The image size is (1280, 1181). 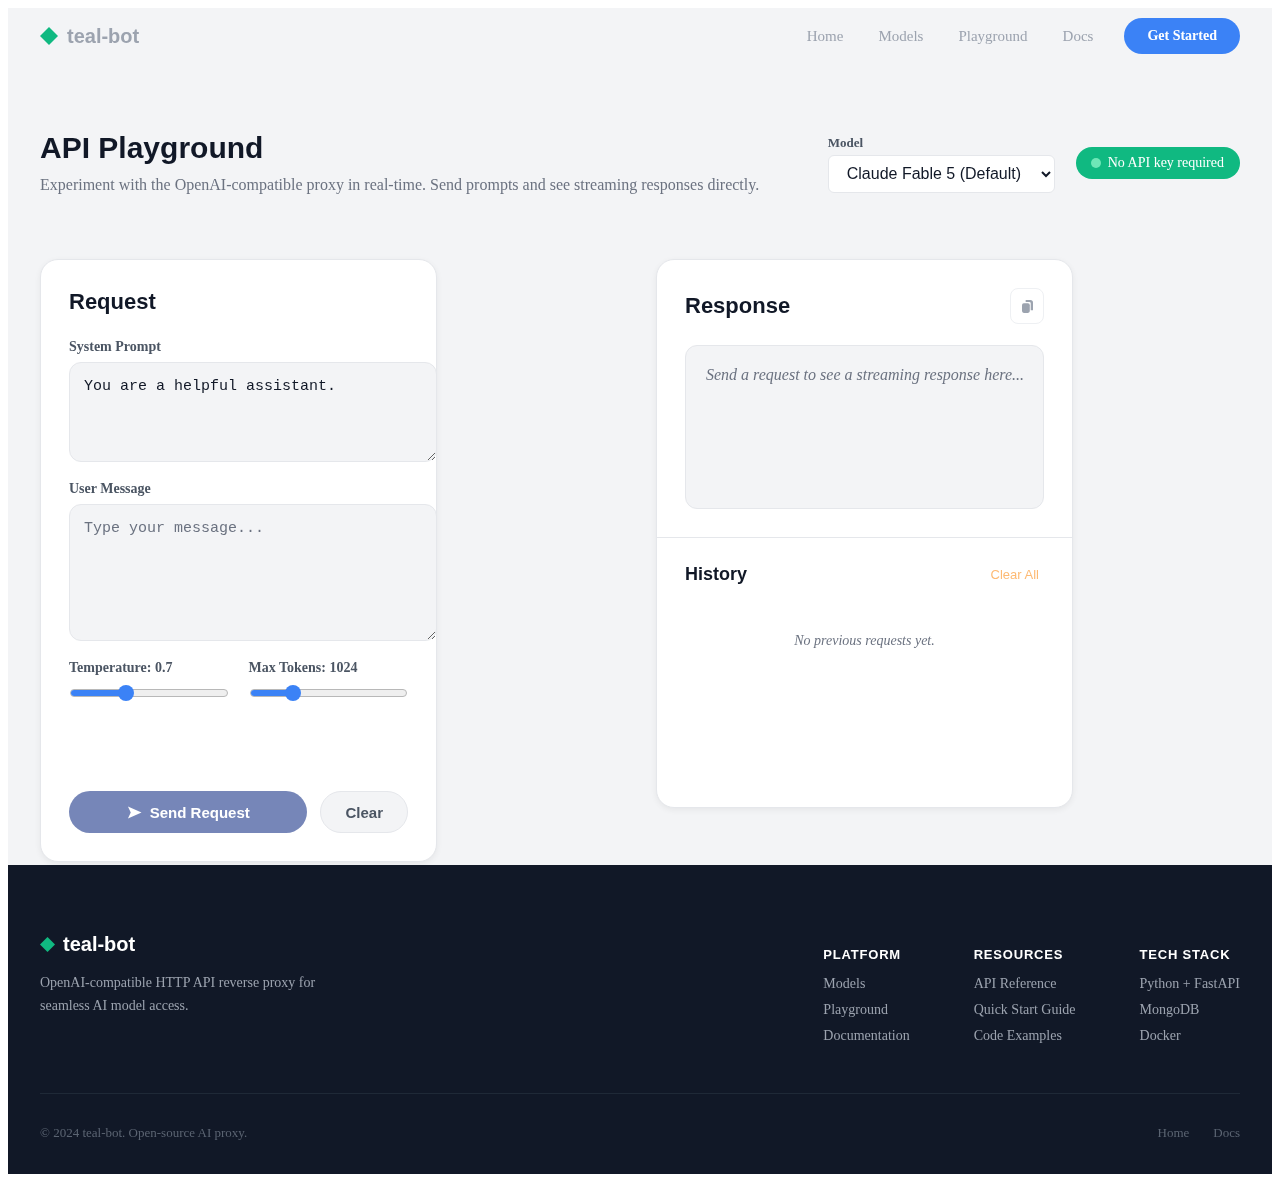 I want to click on range-slider, so click(x=149, y=693).